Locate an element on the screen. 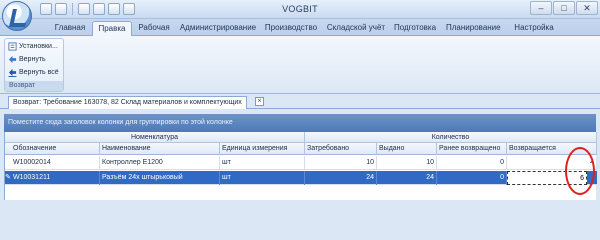 The image size is (600, 240). close-button: ✕ is located at coordinates (587, 8).